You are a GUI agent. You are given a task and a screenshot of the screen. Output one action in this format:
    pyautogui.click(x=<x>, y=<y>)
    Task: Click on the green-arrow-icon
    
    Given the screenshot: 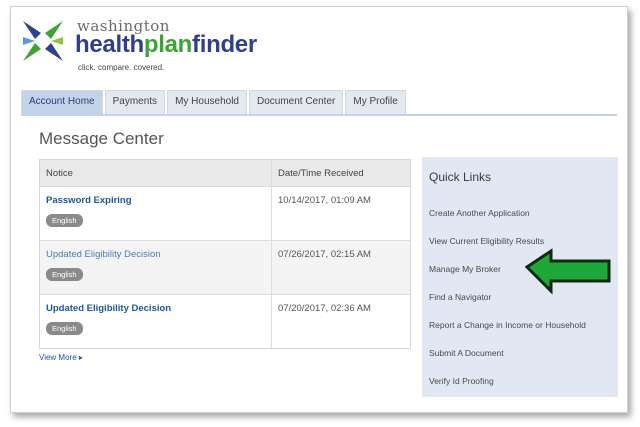 What is the action you would take?
    pyautogui.click(x=567, y=271)
    